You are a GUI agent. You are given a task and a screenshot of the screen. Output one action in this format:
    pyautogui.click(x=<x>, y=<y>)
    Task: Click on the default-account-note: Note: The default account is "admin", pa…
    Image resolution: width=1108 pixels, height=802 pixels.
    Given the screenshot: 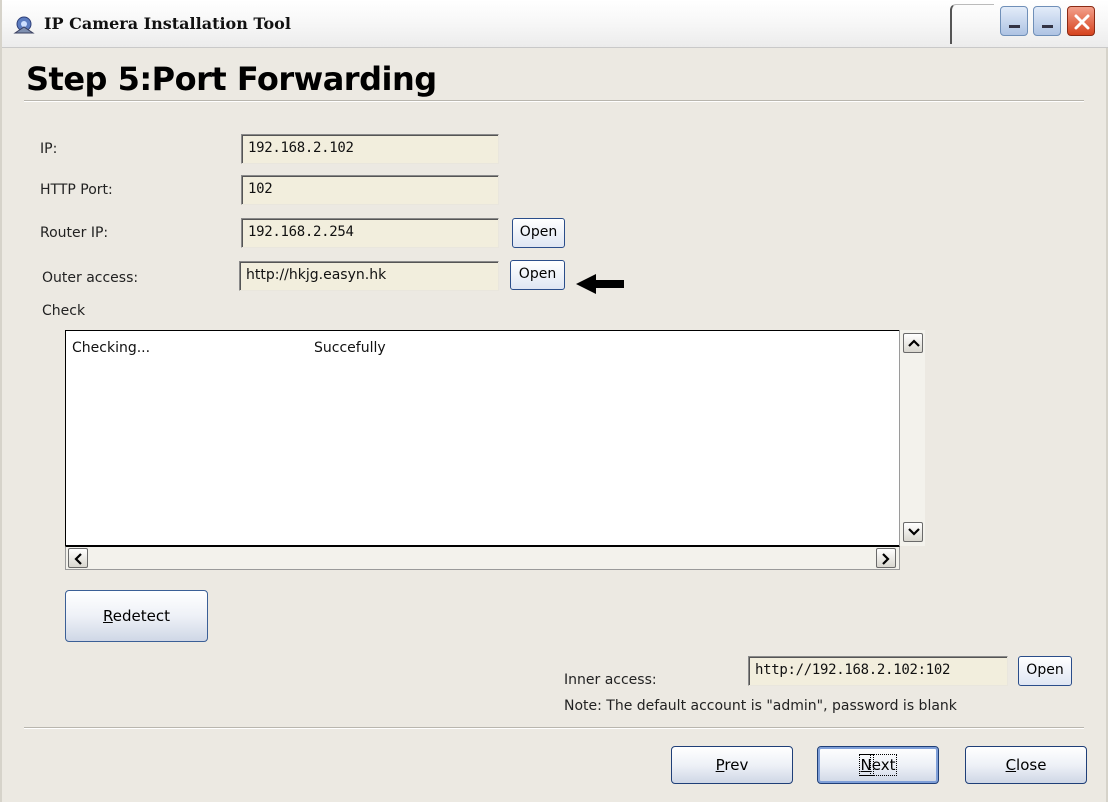 What is the action you would take?
    pyautogui.click(x=760, y=706)
    